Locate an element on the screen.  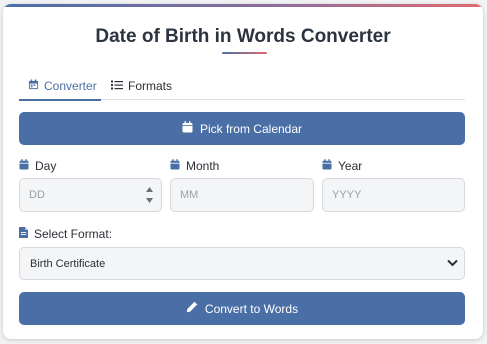
day-label: Day is located at coordinates (37, 166).